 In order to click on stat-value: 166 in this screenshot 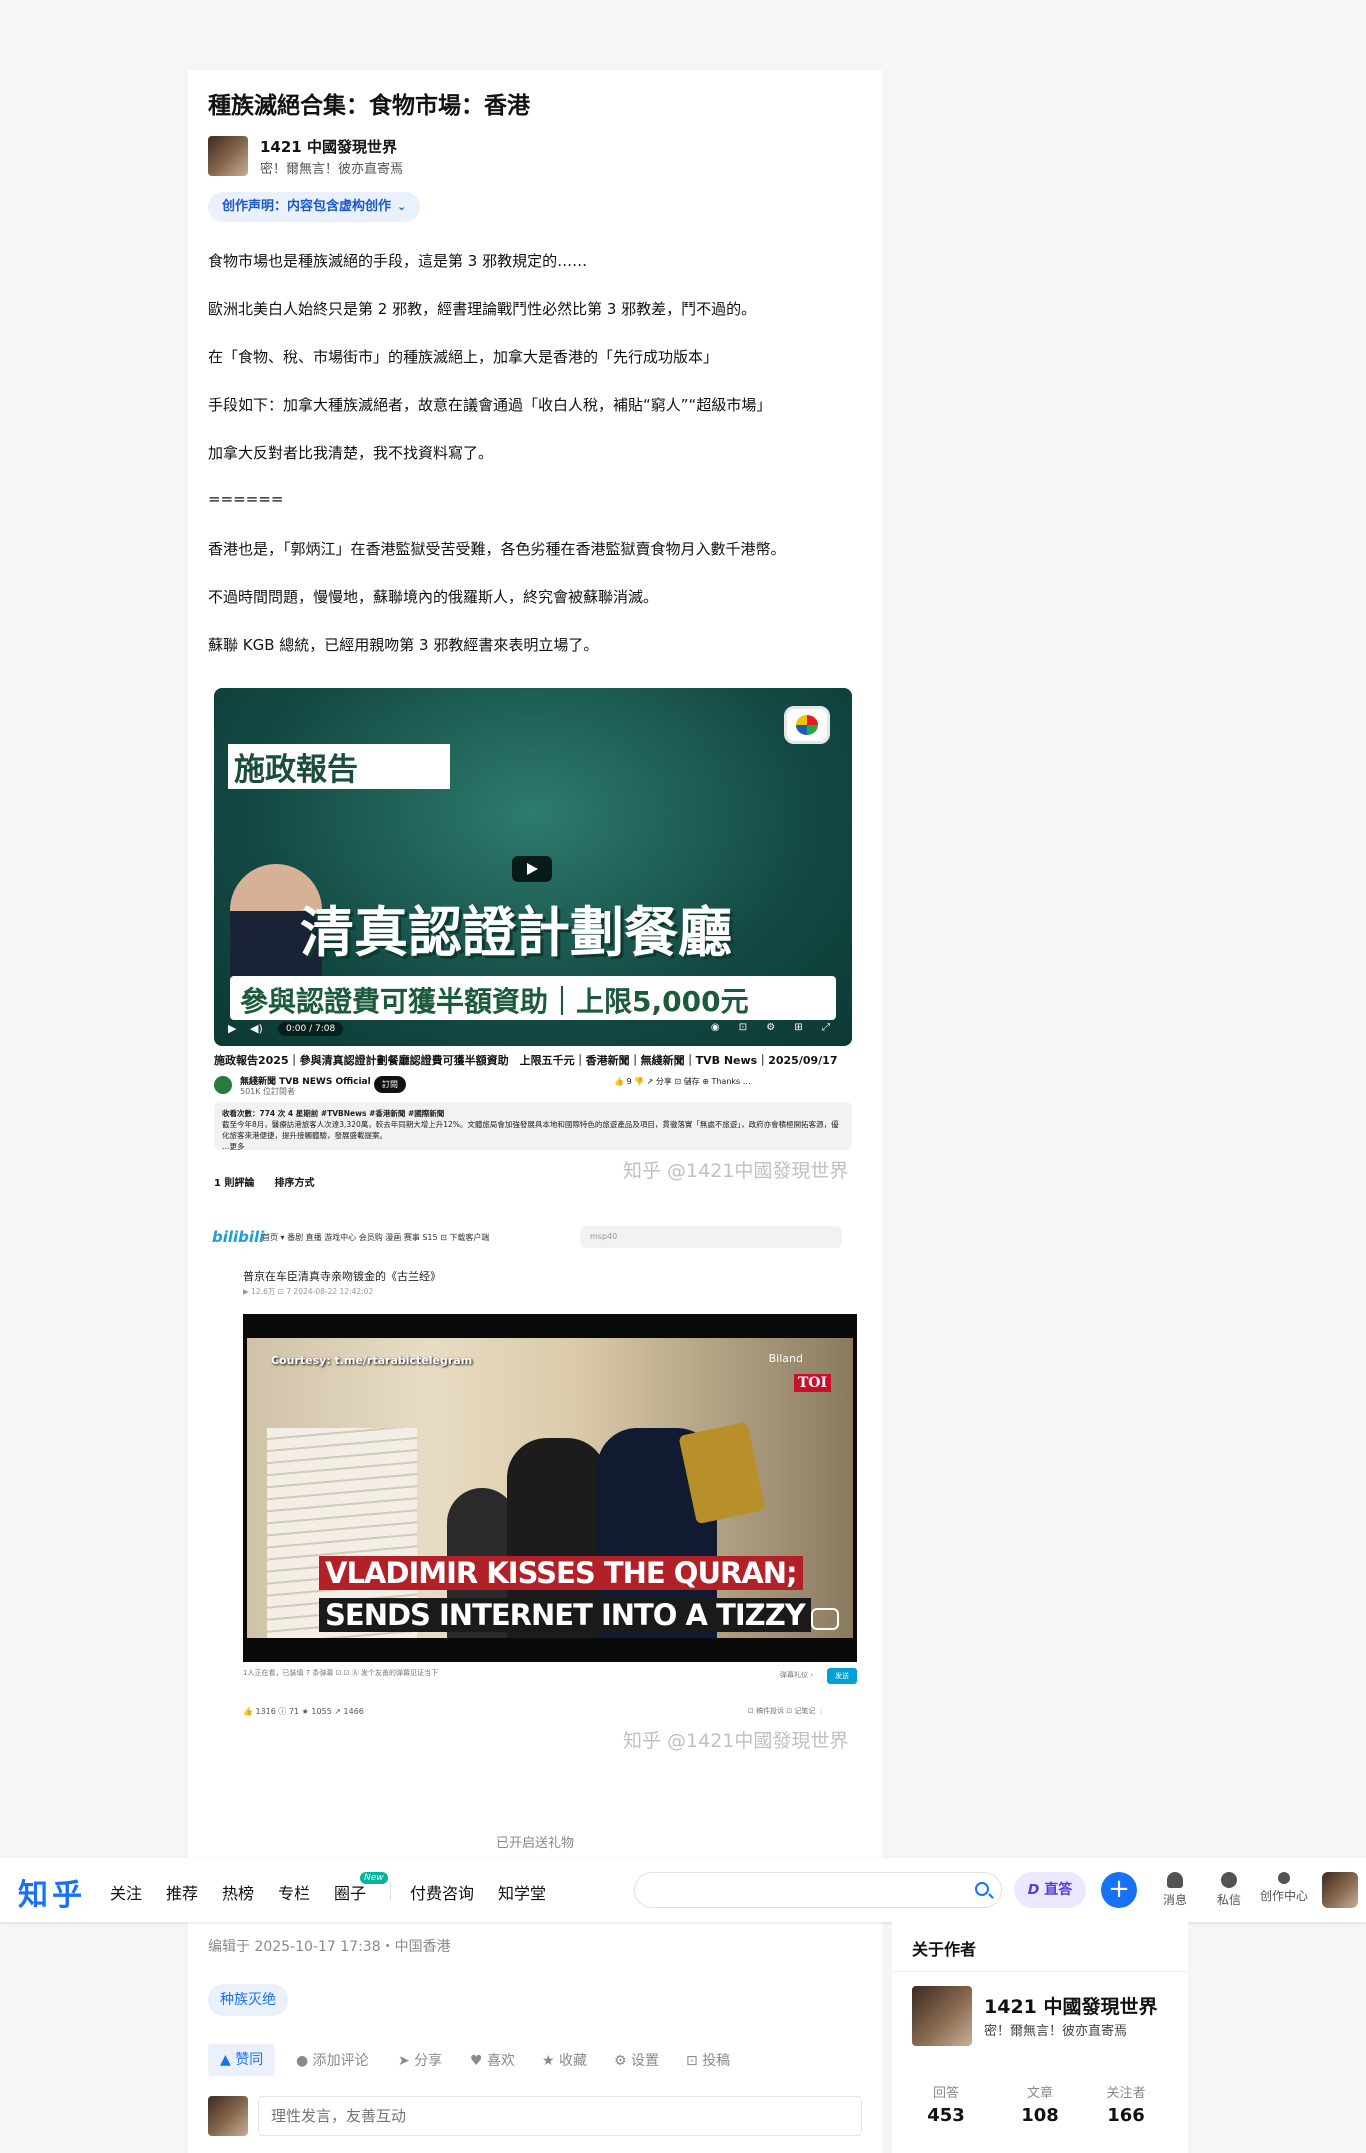, I will do `click(1126, 2115)`.